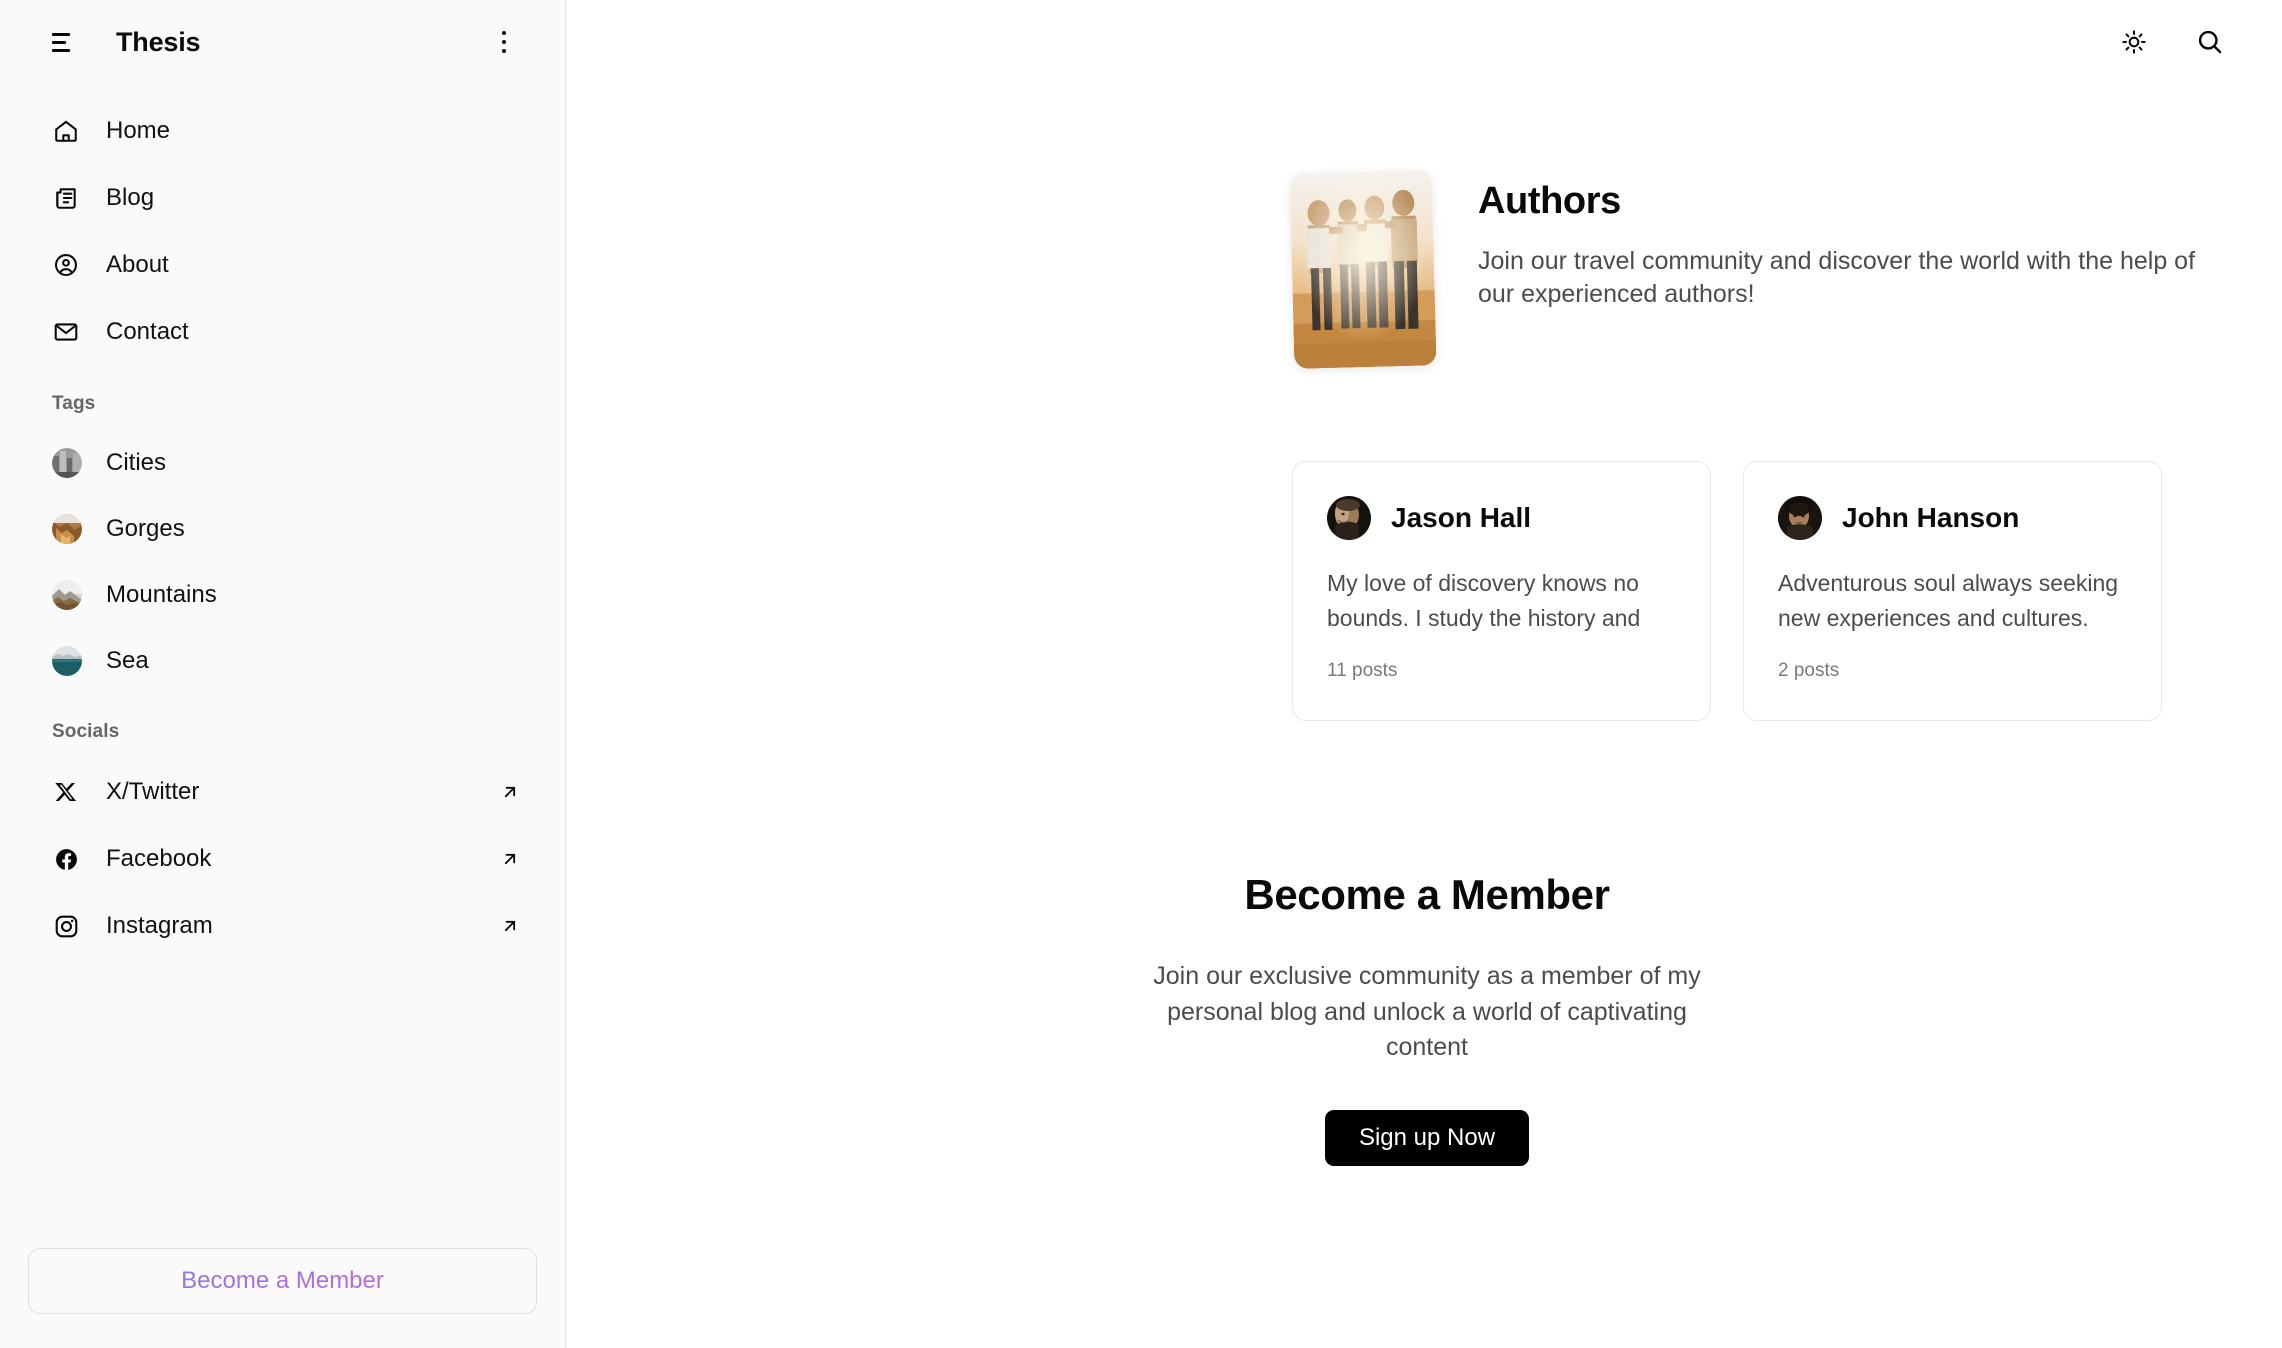 This screenshot has height=1348, width=2282. Describe the element at coordinates (66, 332) in the screenshot. I see `envelope-icon` at that location.